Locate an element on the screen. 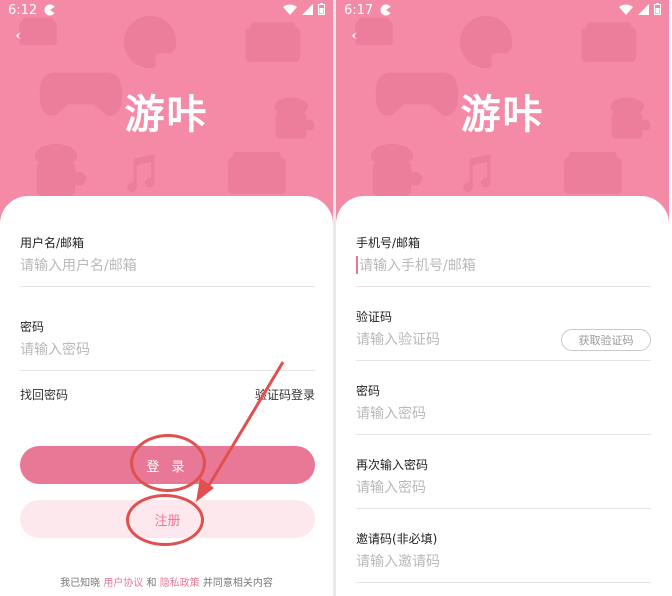 The image size is (672, 596). get-code-button: 获取验证码 is located at coordinates (606, 340).